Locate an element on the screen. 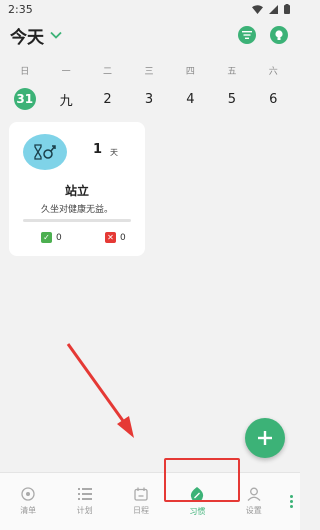  lightbulb-icon is located at coordinates (279, 34).